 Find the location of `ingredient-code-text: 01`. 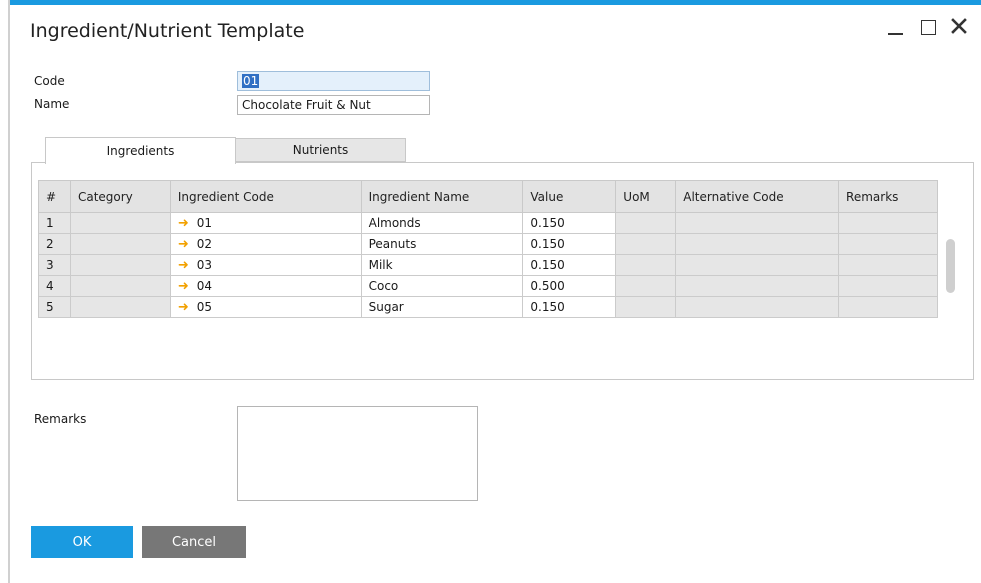

ingredient-code-text: 01 is located at coordinates (204, 222).